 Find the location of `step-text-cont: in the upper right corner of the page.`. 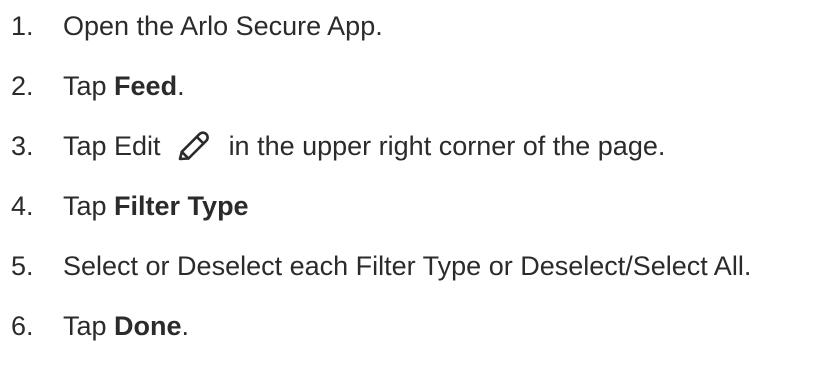

step-text-cont: in the upper right corner of the page. is located at coordinates (447, 146).